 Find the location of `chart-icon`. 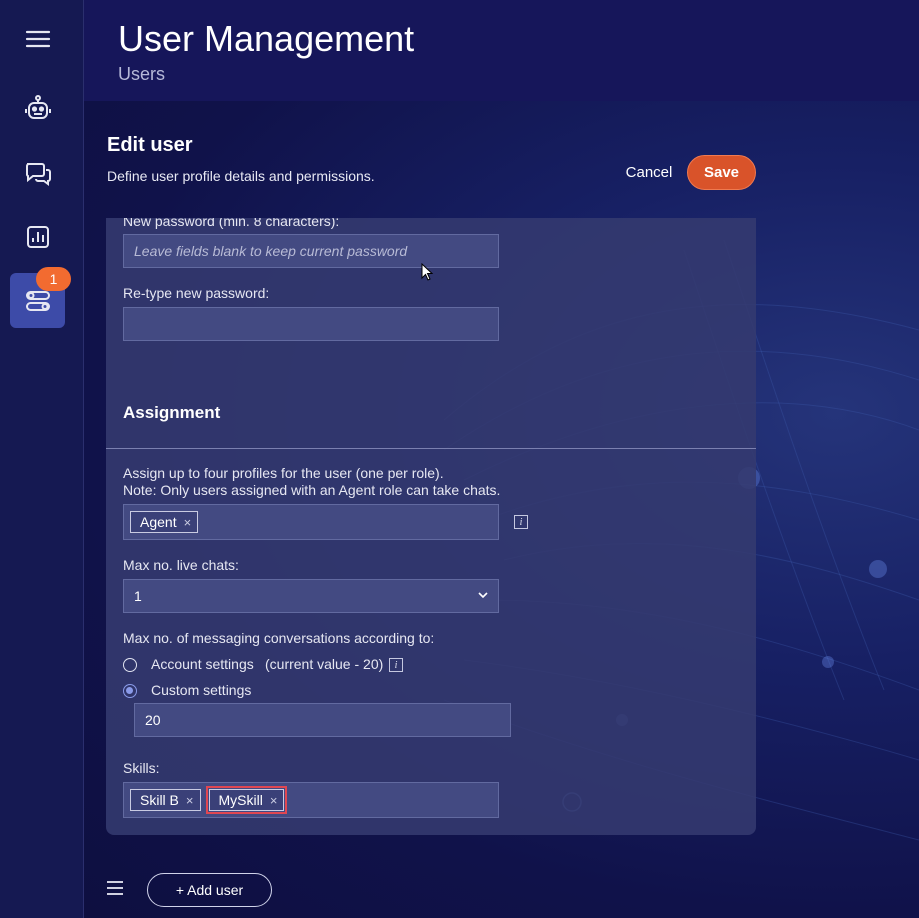

chart-icon is located at coordinates (37, 236).